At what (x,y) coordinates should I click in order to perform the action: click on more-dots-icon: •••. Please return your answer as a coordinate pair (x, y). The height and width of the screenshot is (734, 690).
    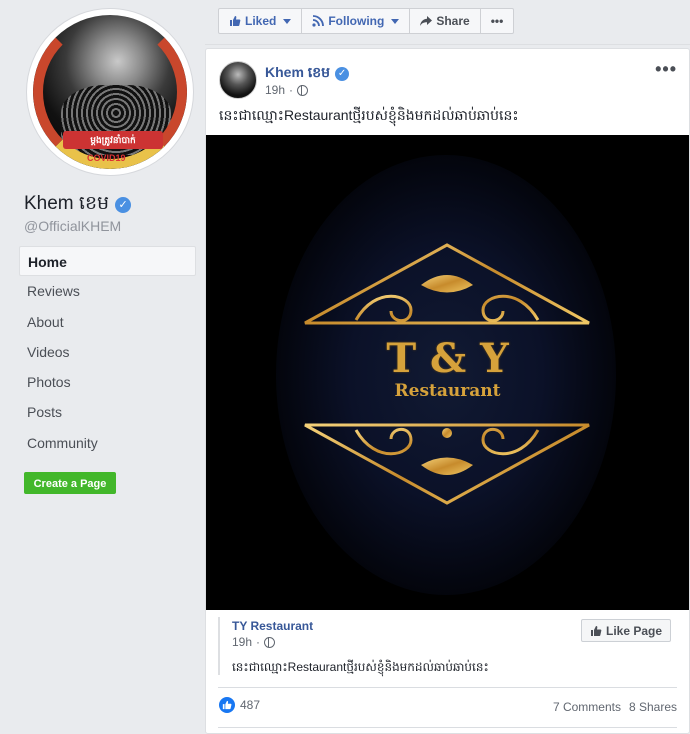
    Looking at the image, I should click on (497, 21).